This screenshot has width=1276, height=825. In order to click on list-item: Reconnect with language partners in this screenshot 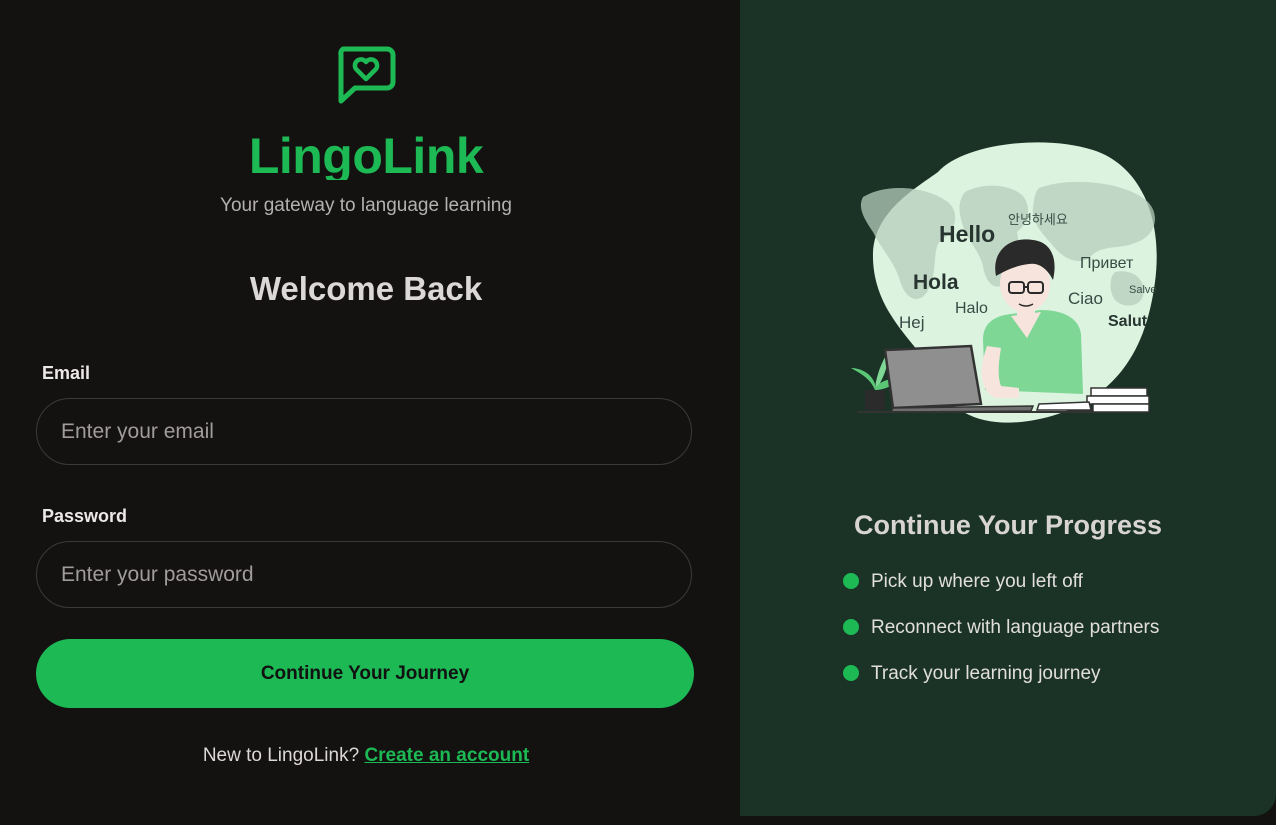, I will do `click(1001, 637)`.